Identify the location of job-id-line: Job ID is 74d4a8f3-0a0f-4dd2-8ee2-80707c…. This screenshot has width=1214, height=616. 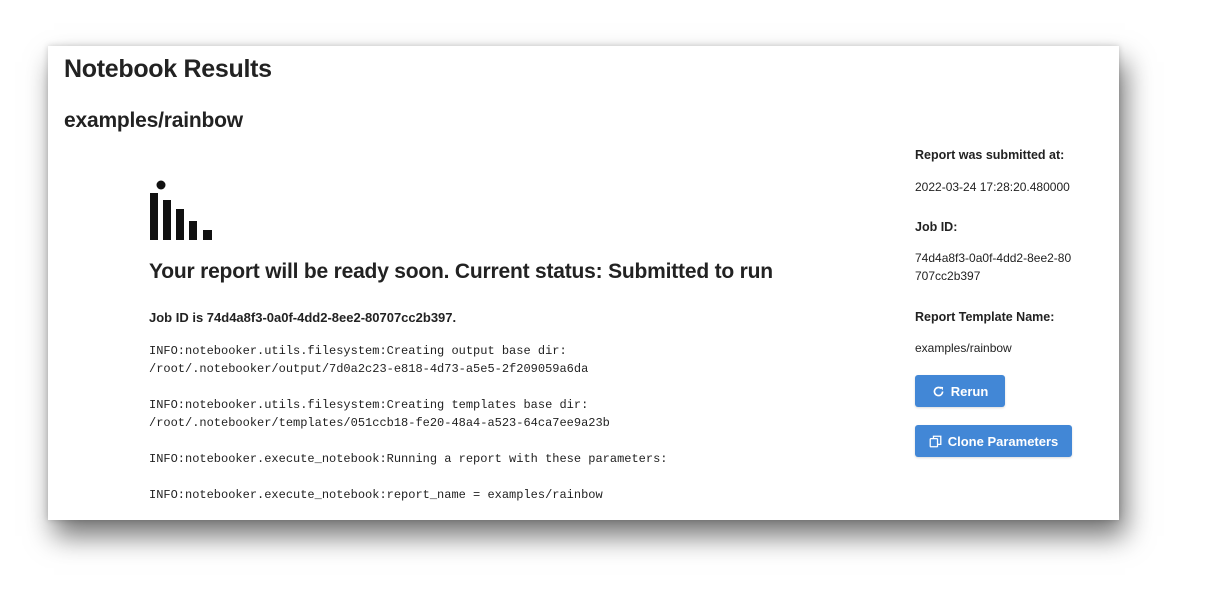
(303, 317).